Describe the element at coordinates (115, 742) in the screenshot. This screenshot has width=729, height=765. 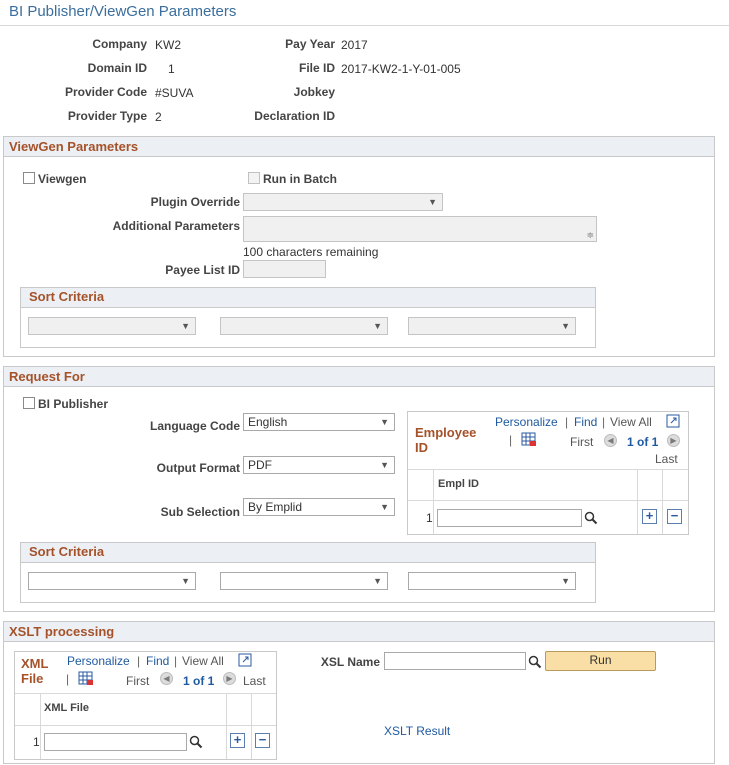
I see `xml-file-input` at that location.